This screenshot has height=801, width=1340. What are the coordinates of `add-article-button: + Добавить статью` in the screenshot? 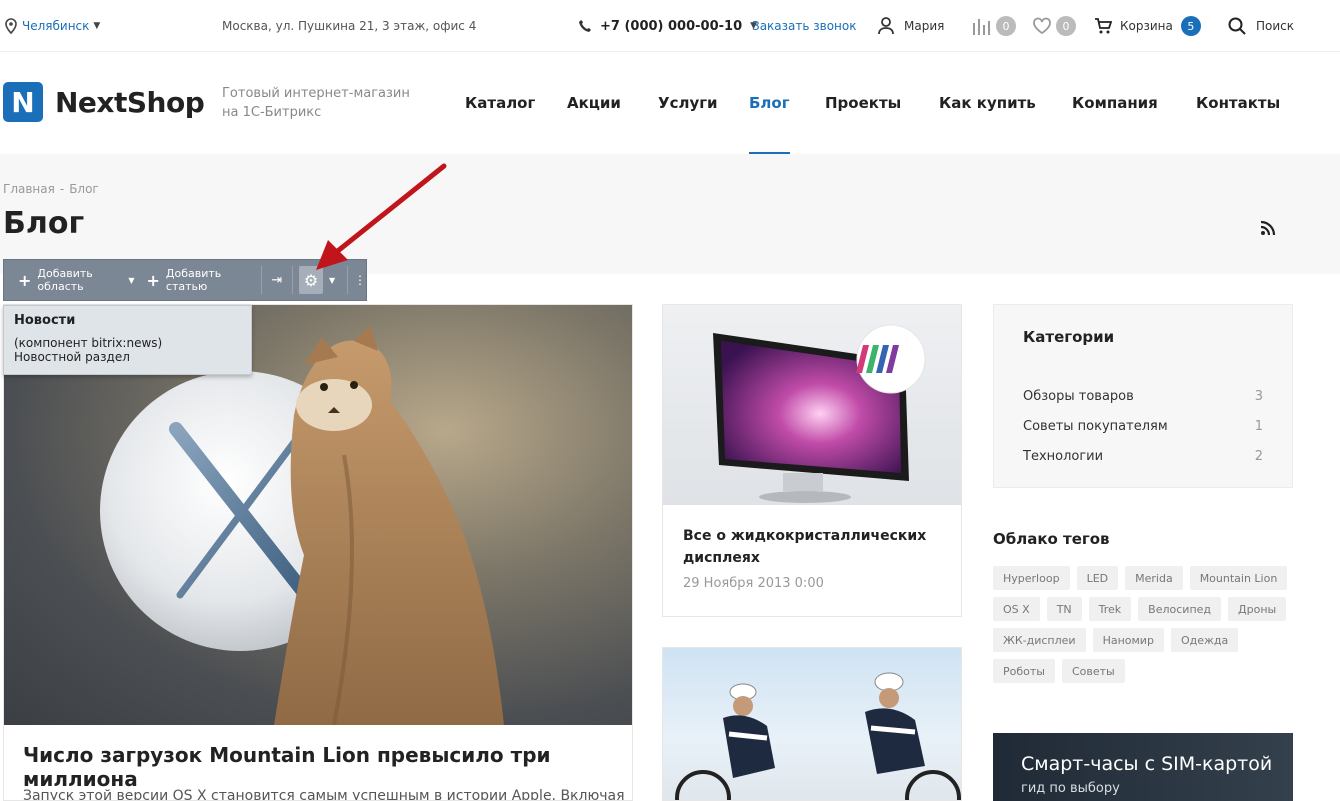 It's located at (198, 280).